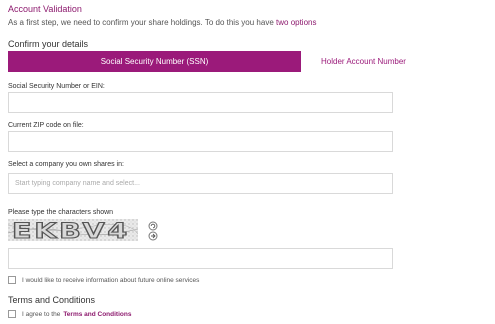 The image size is (495, 324). Describe the element at coordinates (66, 164) in the screenshot. I see `company-label: Select a company you own shares in:` at that location.